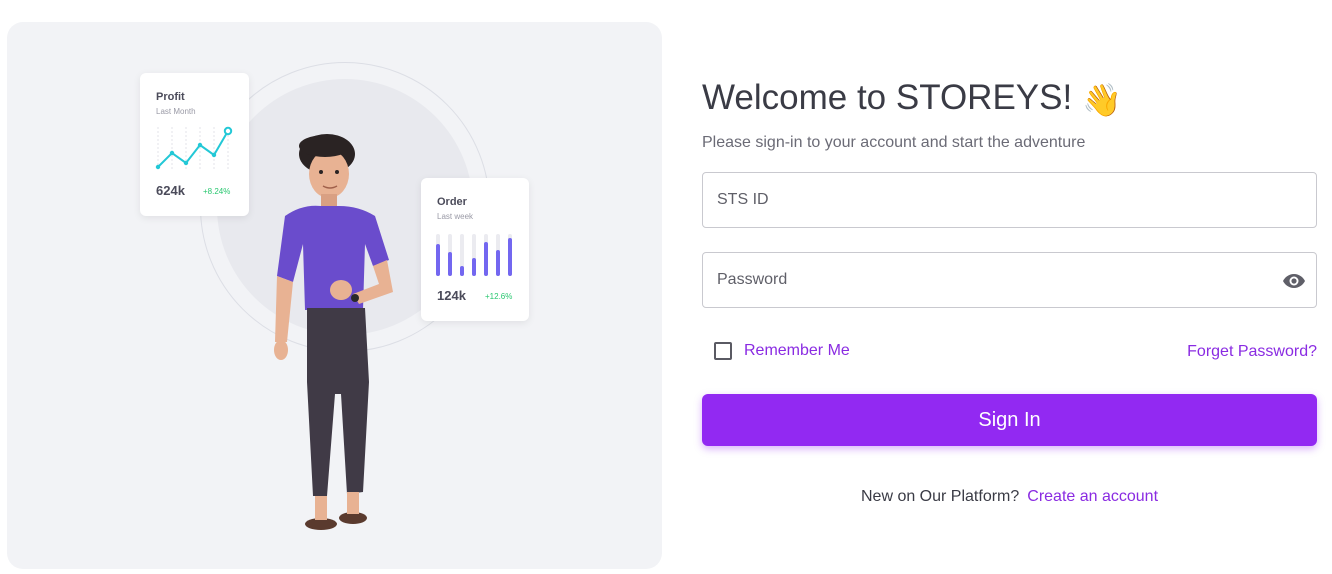  Describe the element at coordinates (1009, 420) in the screenshot. I see `sign-in-button: Sign In` at that location.